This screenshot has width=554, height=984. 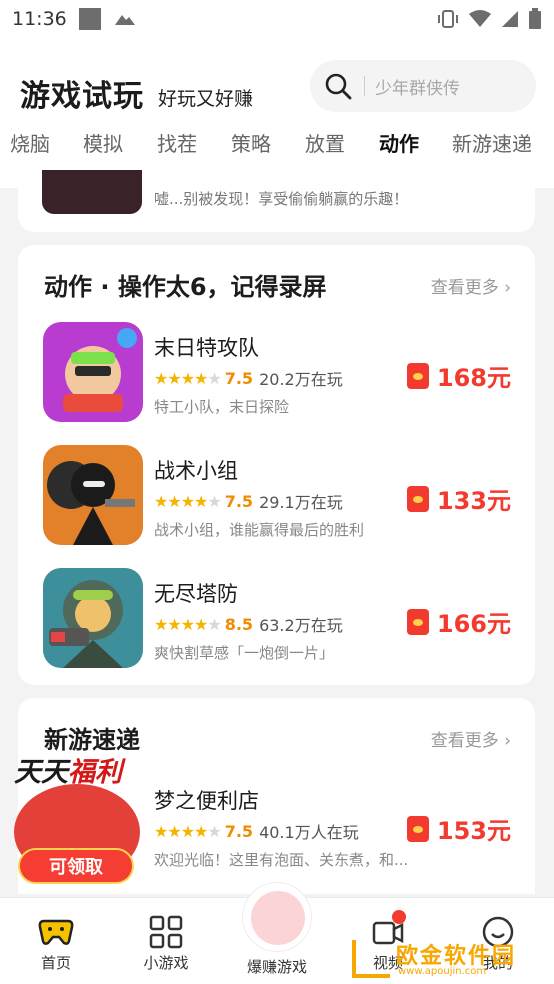 I want to click on battery-icon, so click(x=535, y=18).